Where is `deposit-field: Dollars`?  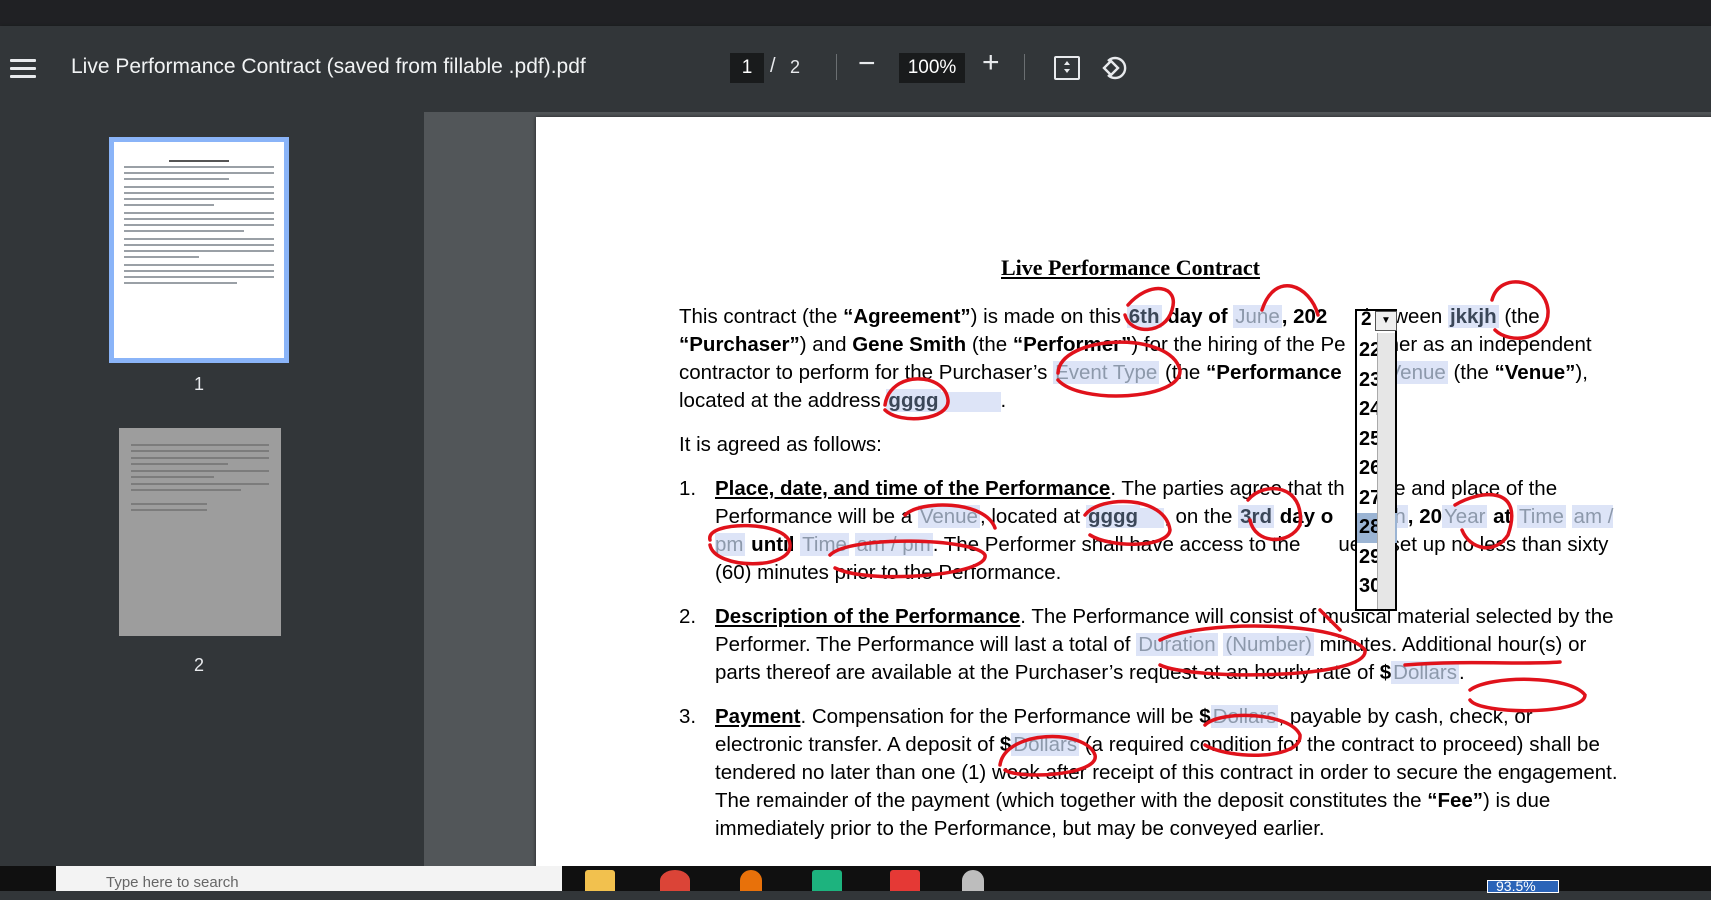 deposit-field: Dollars is located at coordinates (1045, 744).